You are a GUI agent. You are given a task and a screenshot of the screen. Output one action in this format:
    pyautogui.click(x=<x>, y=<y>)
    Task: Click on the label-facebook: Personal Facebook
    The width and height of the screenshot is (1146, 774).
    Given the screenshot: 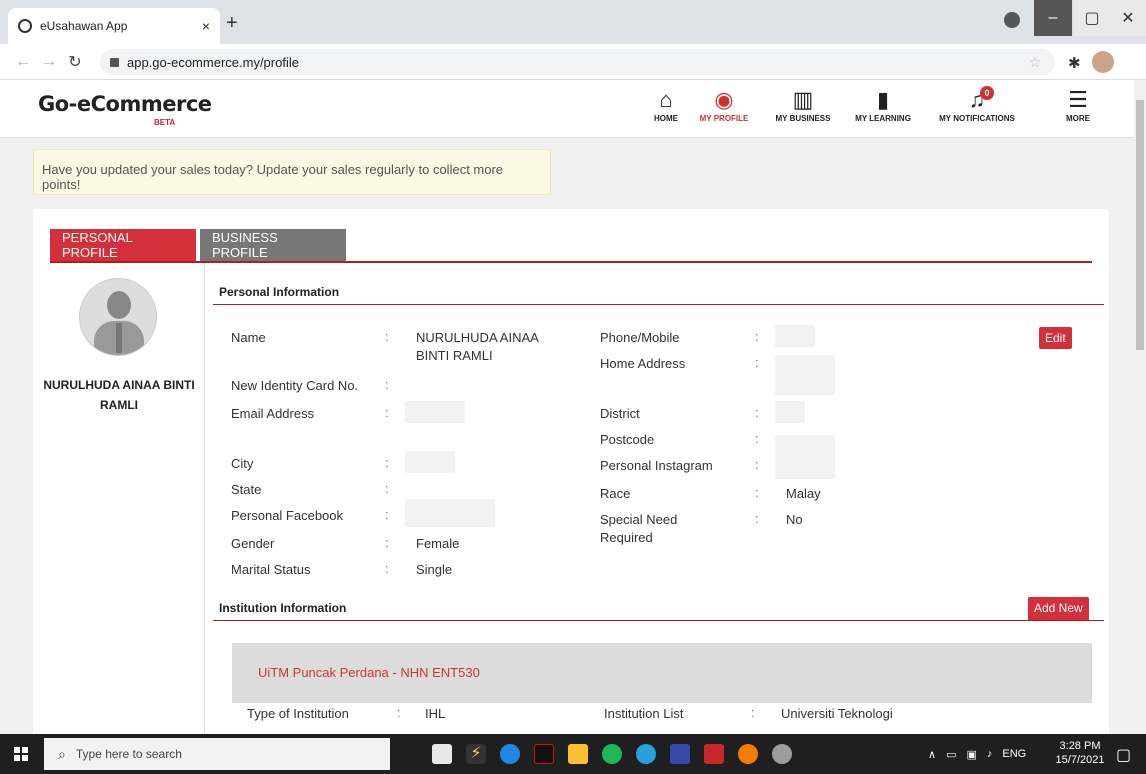 What is the action you would take?
    pyautogui.click(x=287, y=515)
    